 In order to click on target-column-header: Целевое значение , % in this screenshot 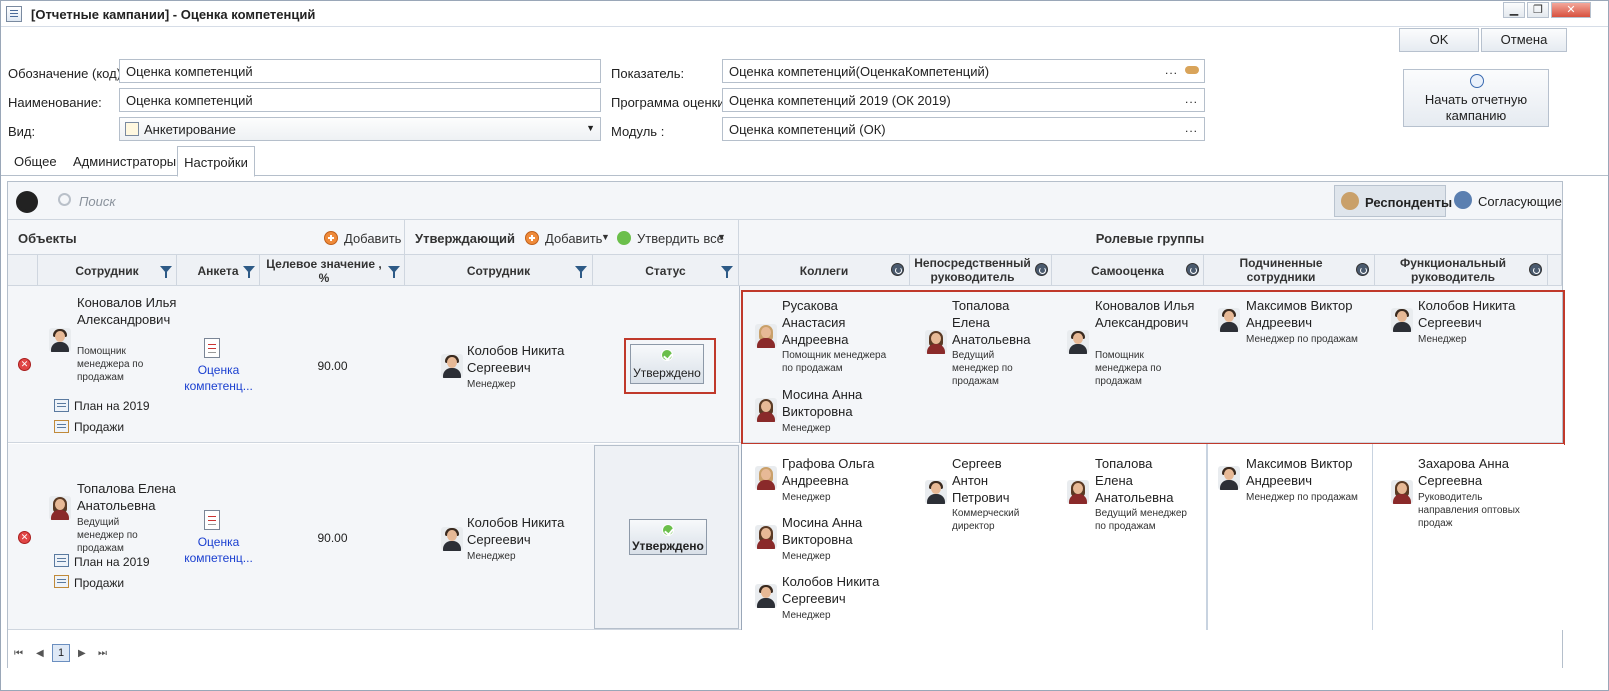, I will do `click(332, 270)`.